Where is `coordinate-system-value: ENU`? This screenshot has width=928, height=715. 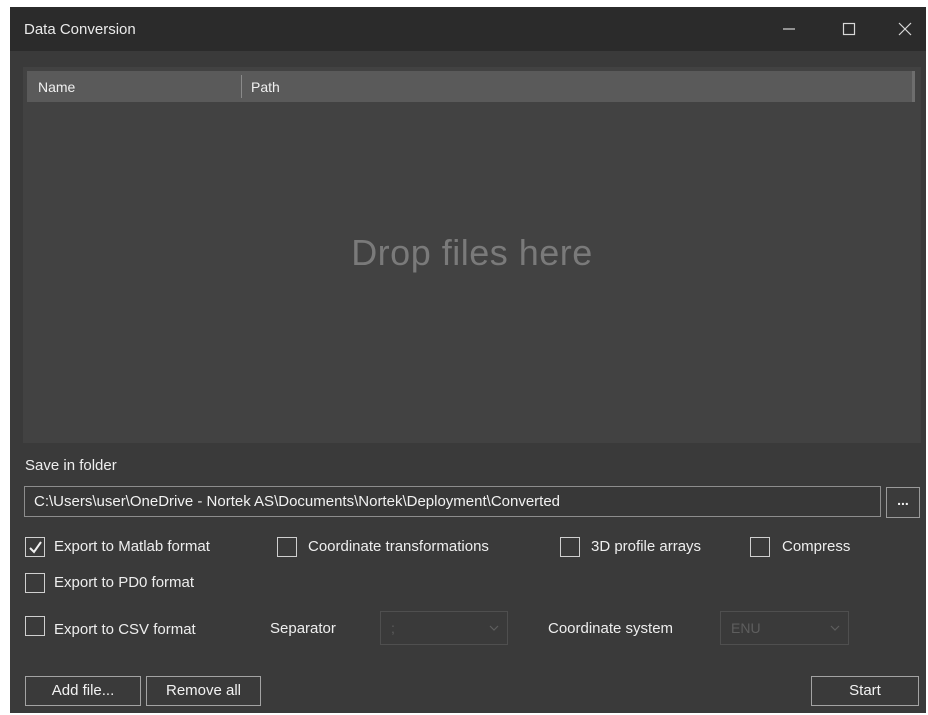
coordinate-system-value: ENU is located at coordinates (746, 628).